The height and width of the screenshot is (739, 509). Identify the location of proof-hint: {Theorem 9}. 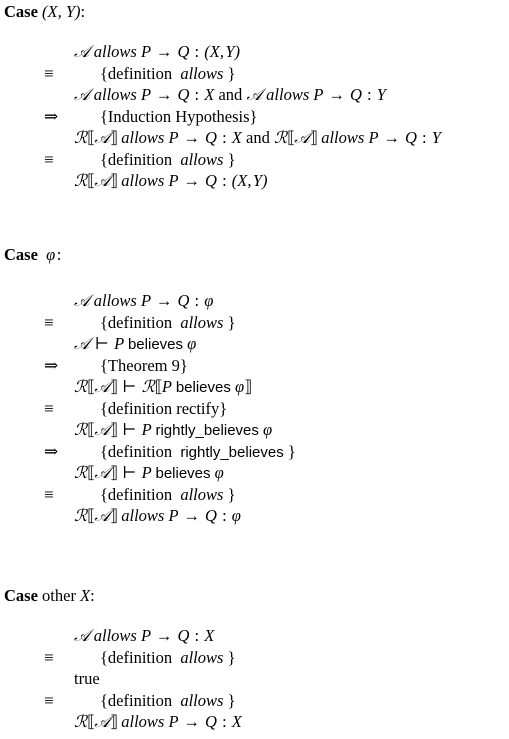
(144, 365).